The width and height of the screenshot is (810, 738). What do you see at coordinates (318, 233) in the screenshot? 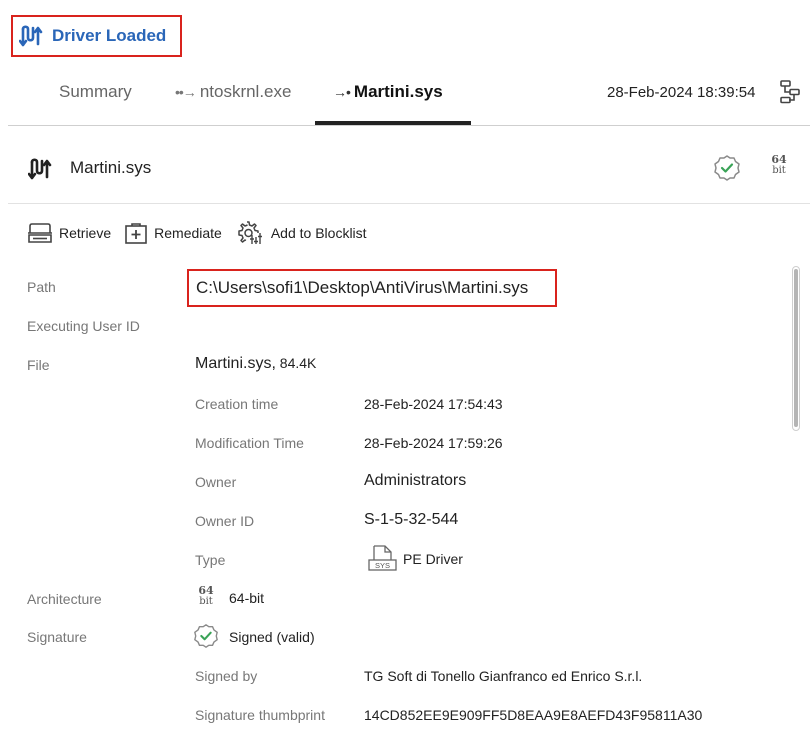
I see `blocklist-label: Add to Blocklist` at bounding box center [318, 233].